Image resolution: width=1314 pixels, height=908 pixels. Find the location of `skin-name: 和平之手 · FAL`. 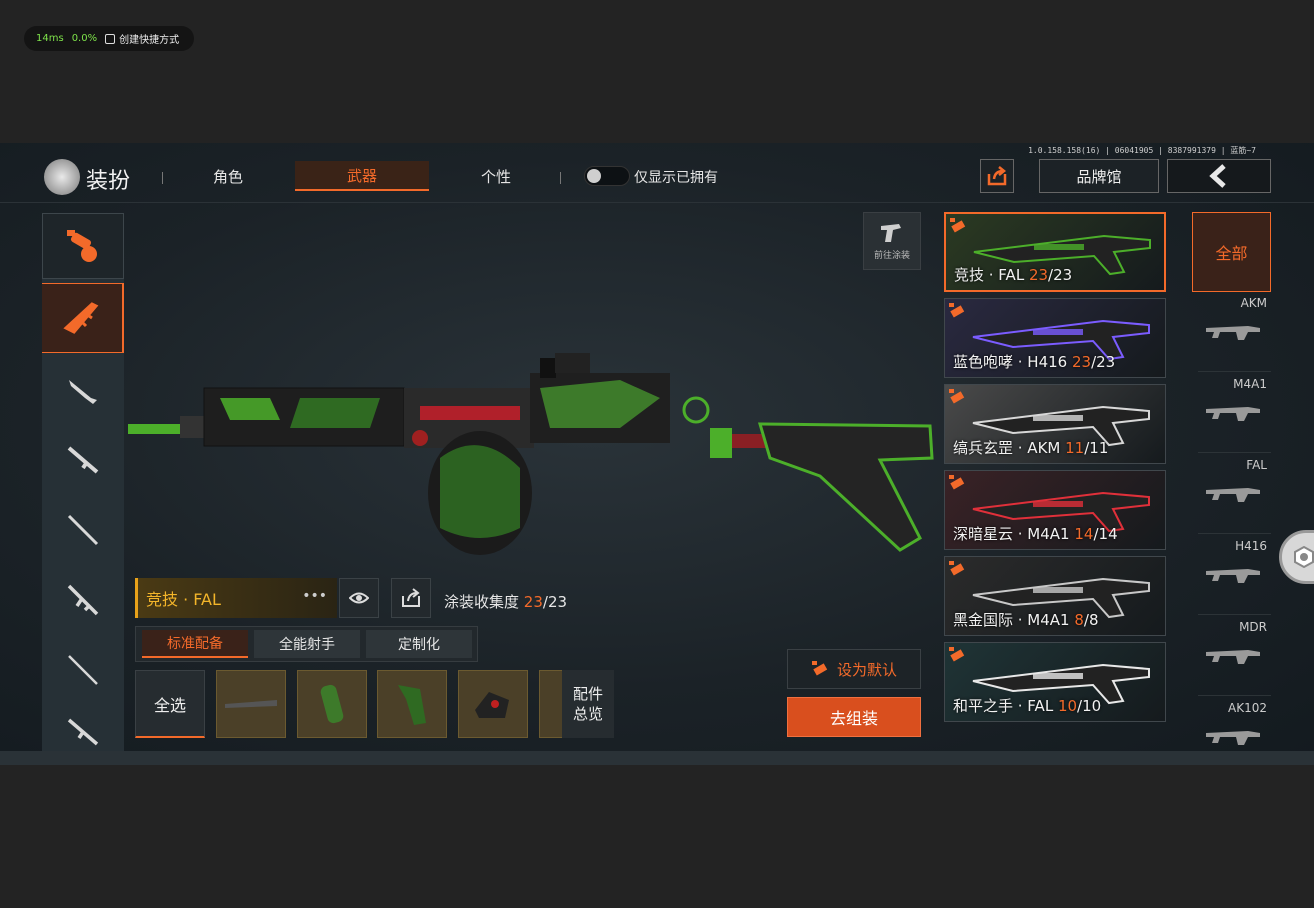

skin-name: 和平之手 · FAL is located at coordinates (1005, 706).